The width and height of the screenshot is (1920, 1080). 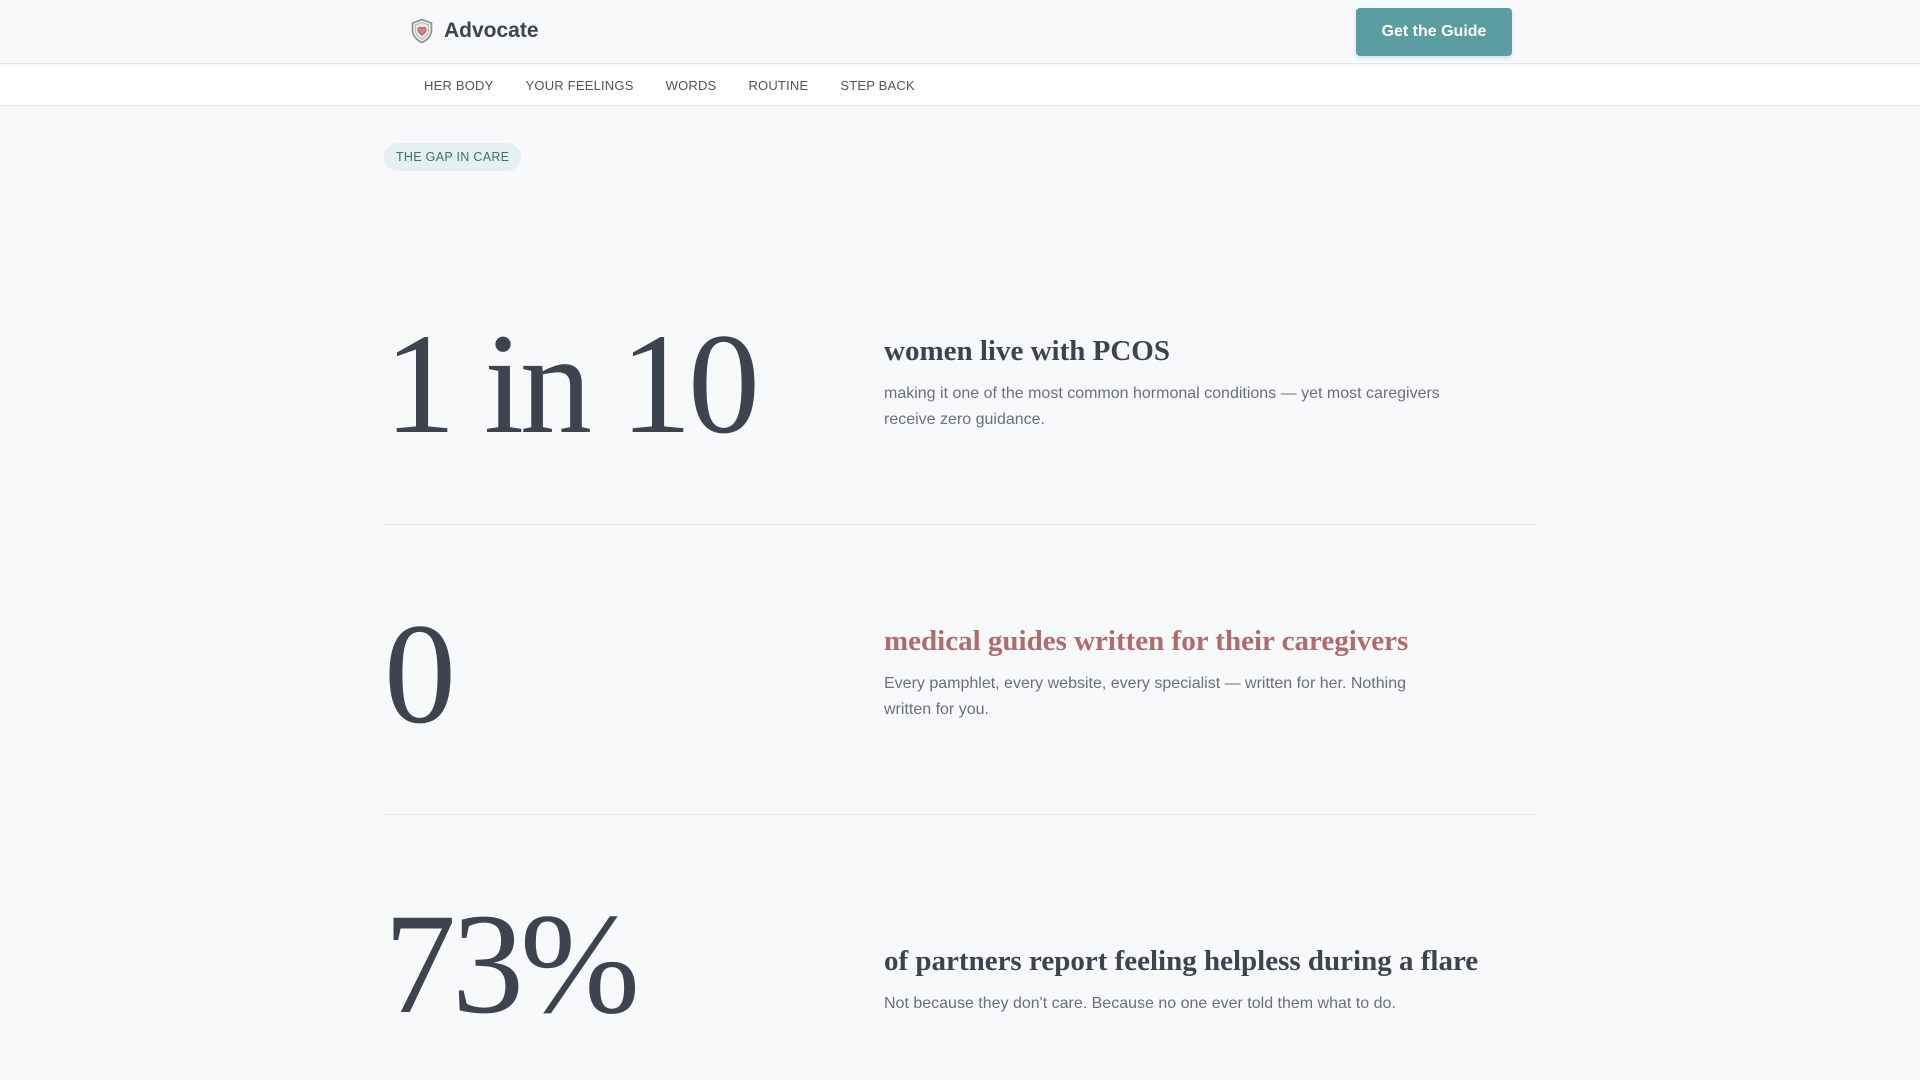 What do you see at coordinates (1434, 32) in the screenshot?
I see `get-guide-button: Get the Guide` at bounding box center [1434, 32].